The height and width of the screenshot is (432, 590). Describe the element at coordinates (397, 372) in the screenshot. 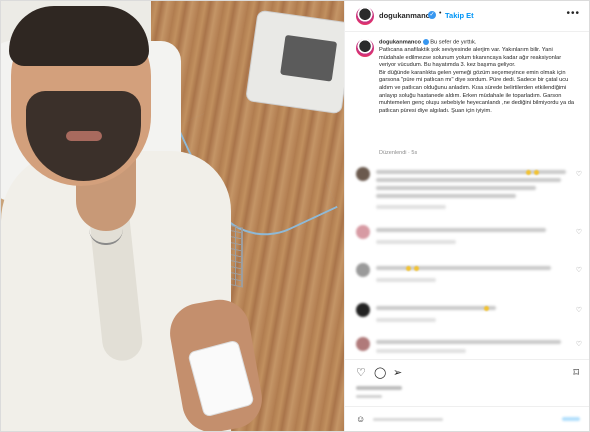

I see `share-icon: ➢` at that location.